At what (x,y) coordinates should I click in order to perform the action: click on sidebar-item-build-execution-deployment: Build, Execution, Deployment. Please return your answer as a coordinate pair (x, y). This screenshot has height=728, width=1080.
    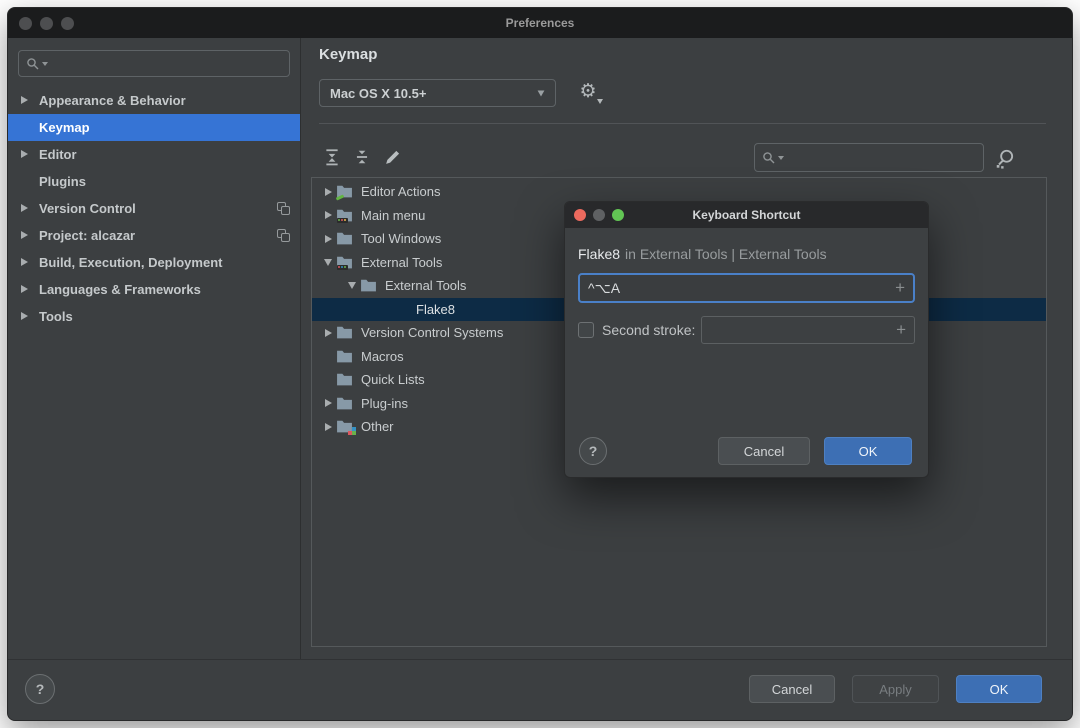
    Looking at the image, I should click on (154, 262).